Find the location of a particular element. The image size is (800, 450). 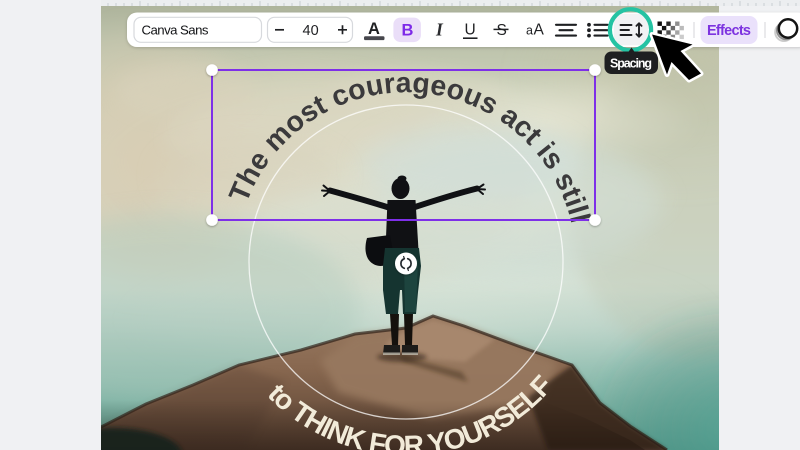

svg-text: B is located at coordinates (408, 30).